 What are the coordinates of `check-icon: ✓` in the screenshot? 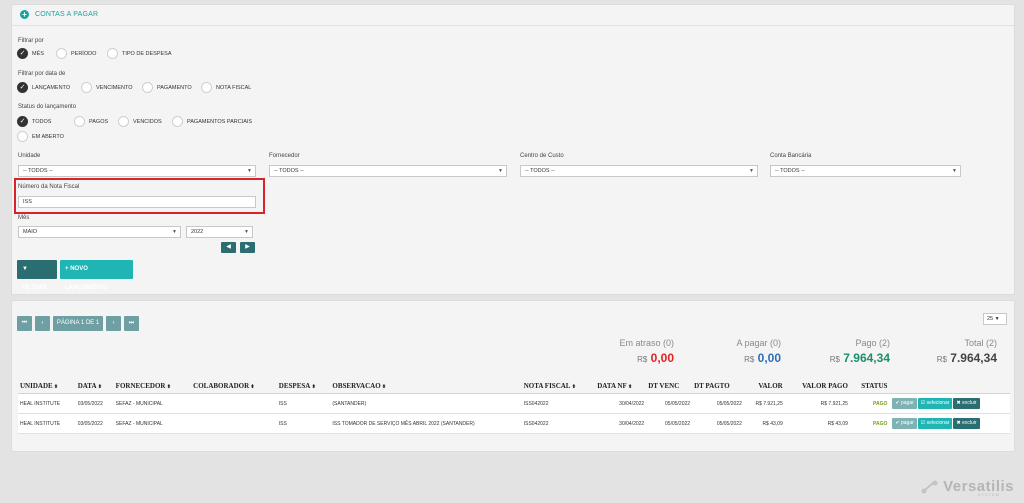 It's located at (22, 121).